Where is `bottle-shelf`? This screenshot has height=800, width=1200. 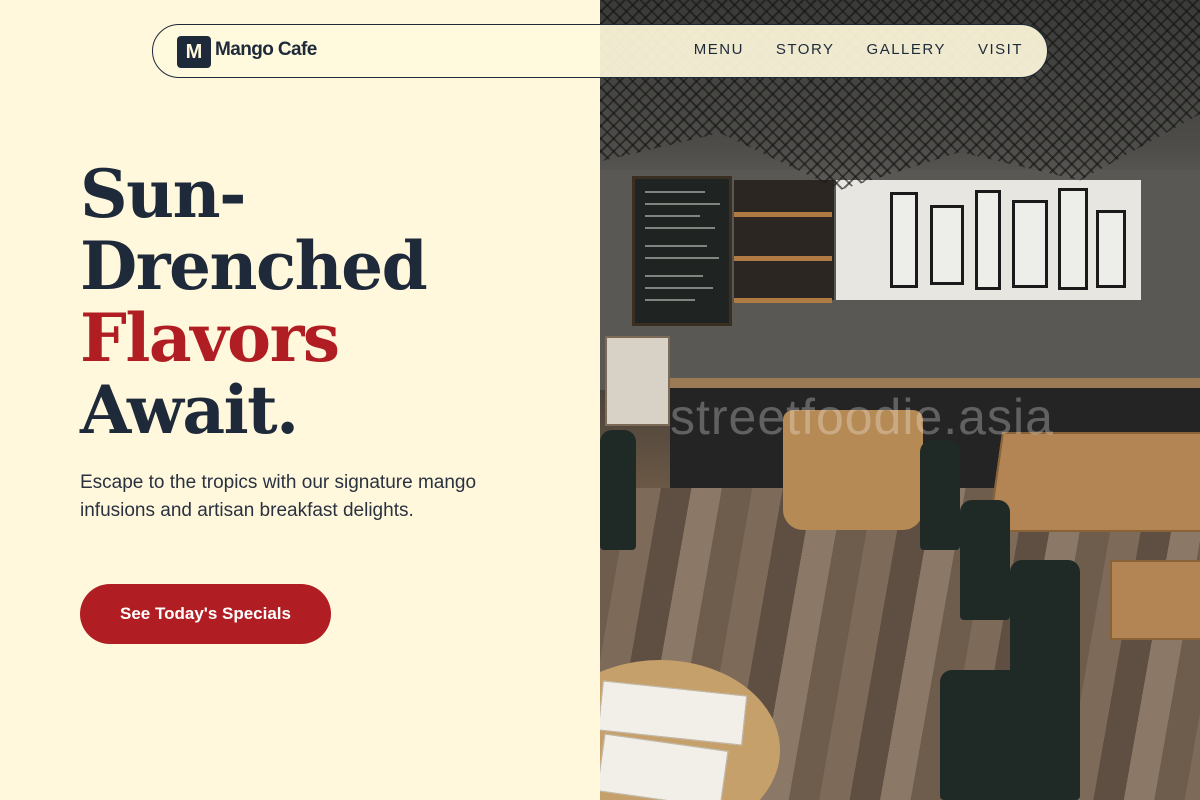
bottle-shelf is located at coordinates (784, 240).